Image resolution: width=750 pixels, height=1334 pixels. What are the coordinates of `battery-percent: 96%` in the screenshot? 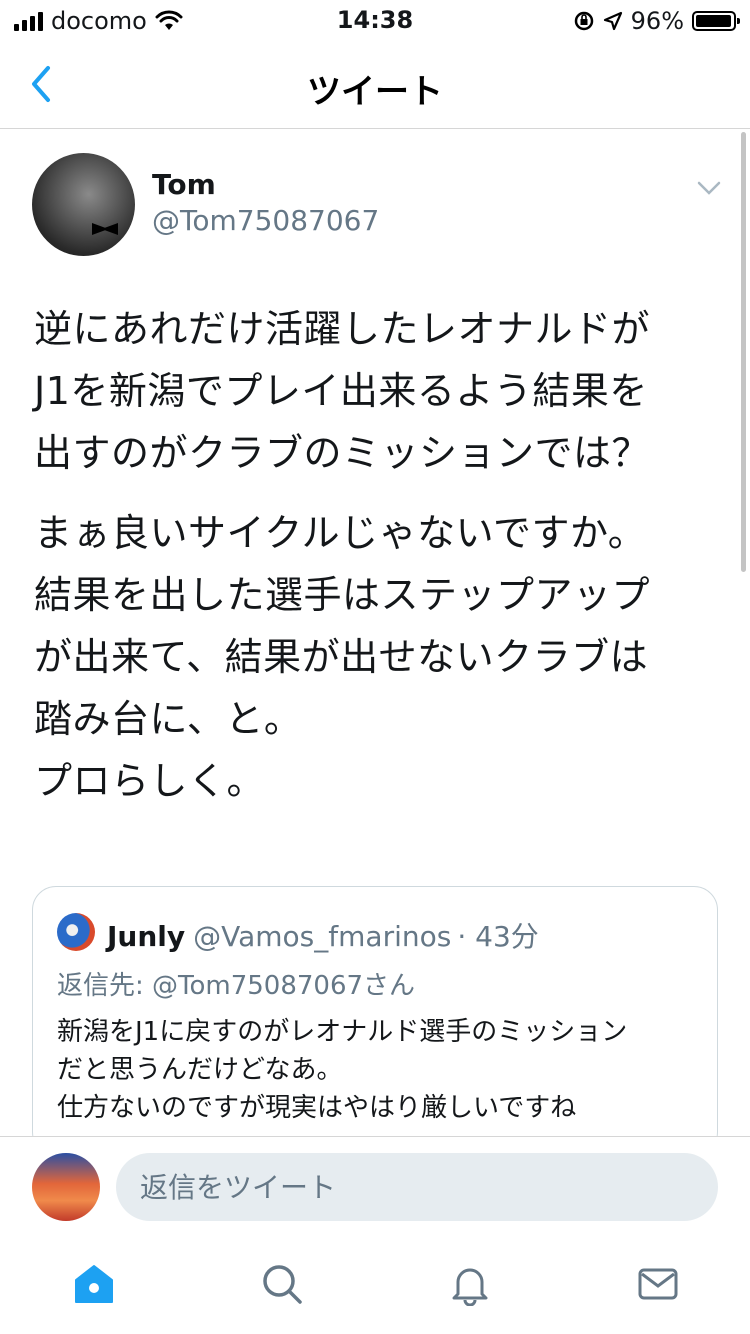 It's located at (657, 21).